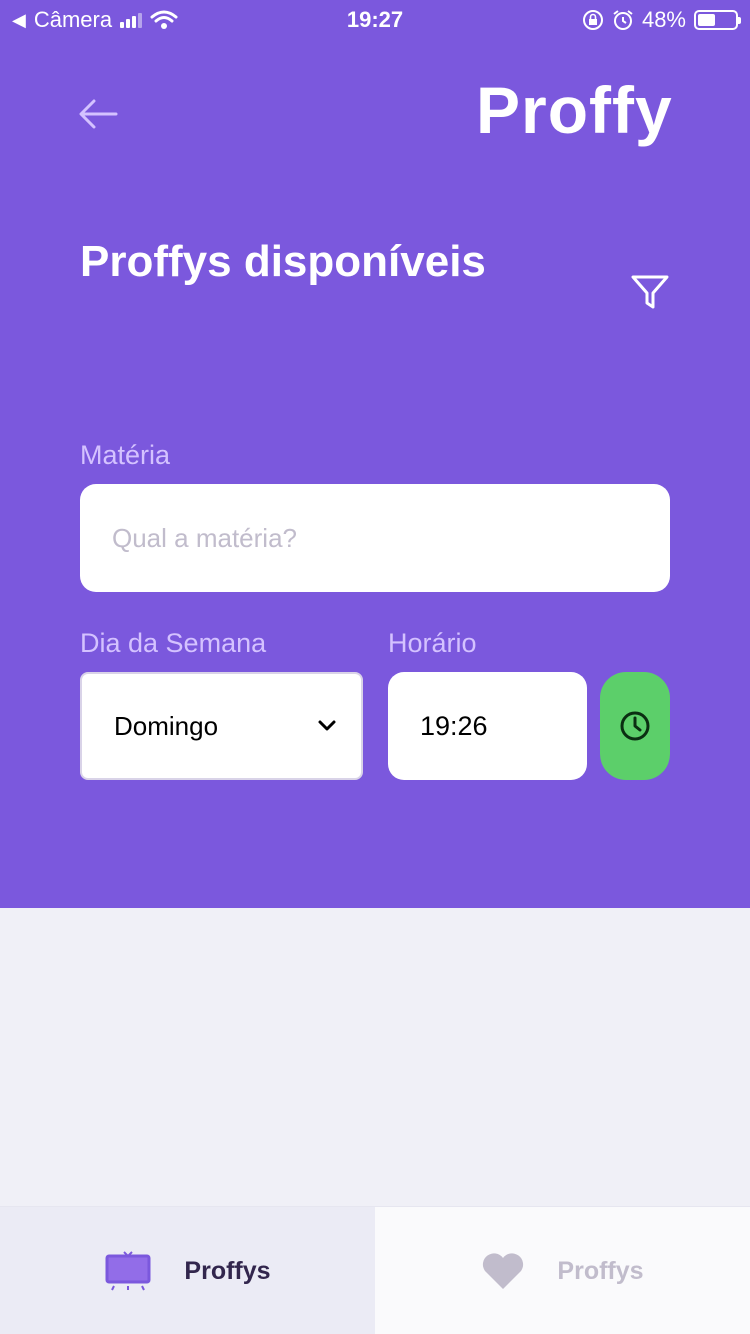  I want to click on battery-level, so click(707, 20).